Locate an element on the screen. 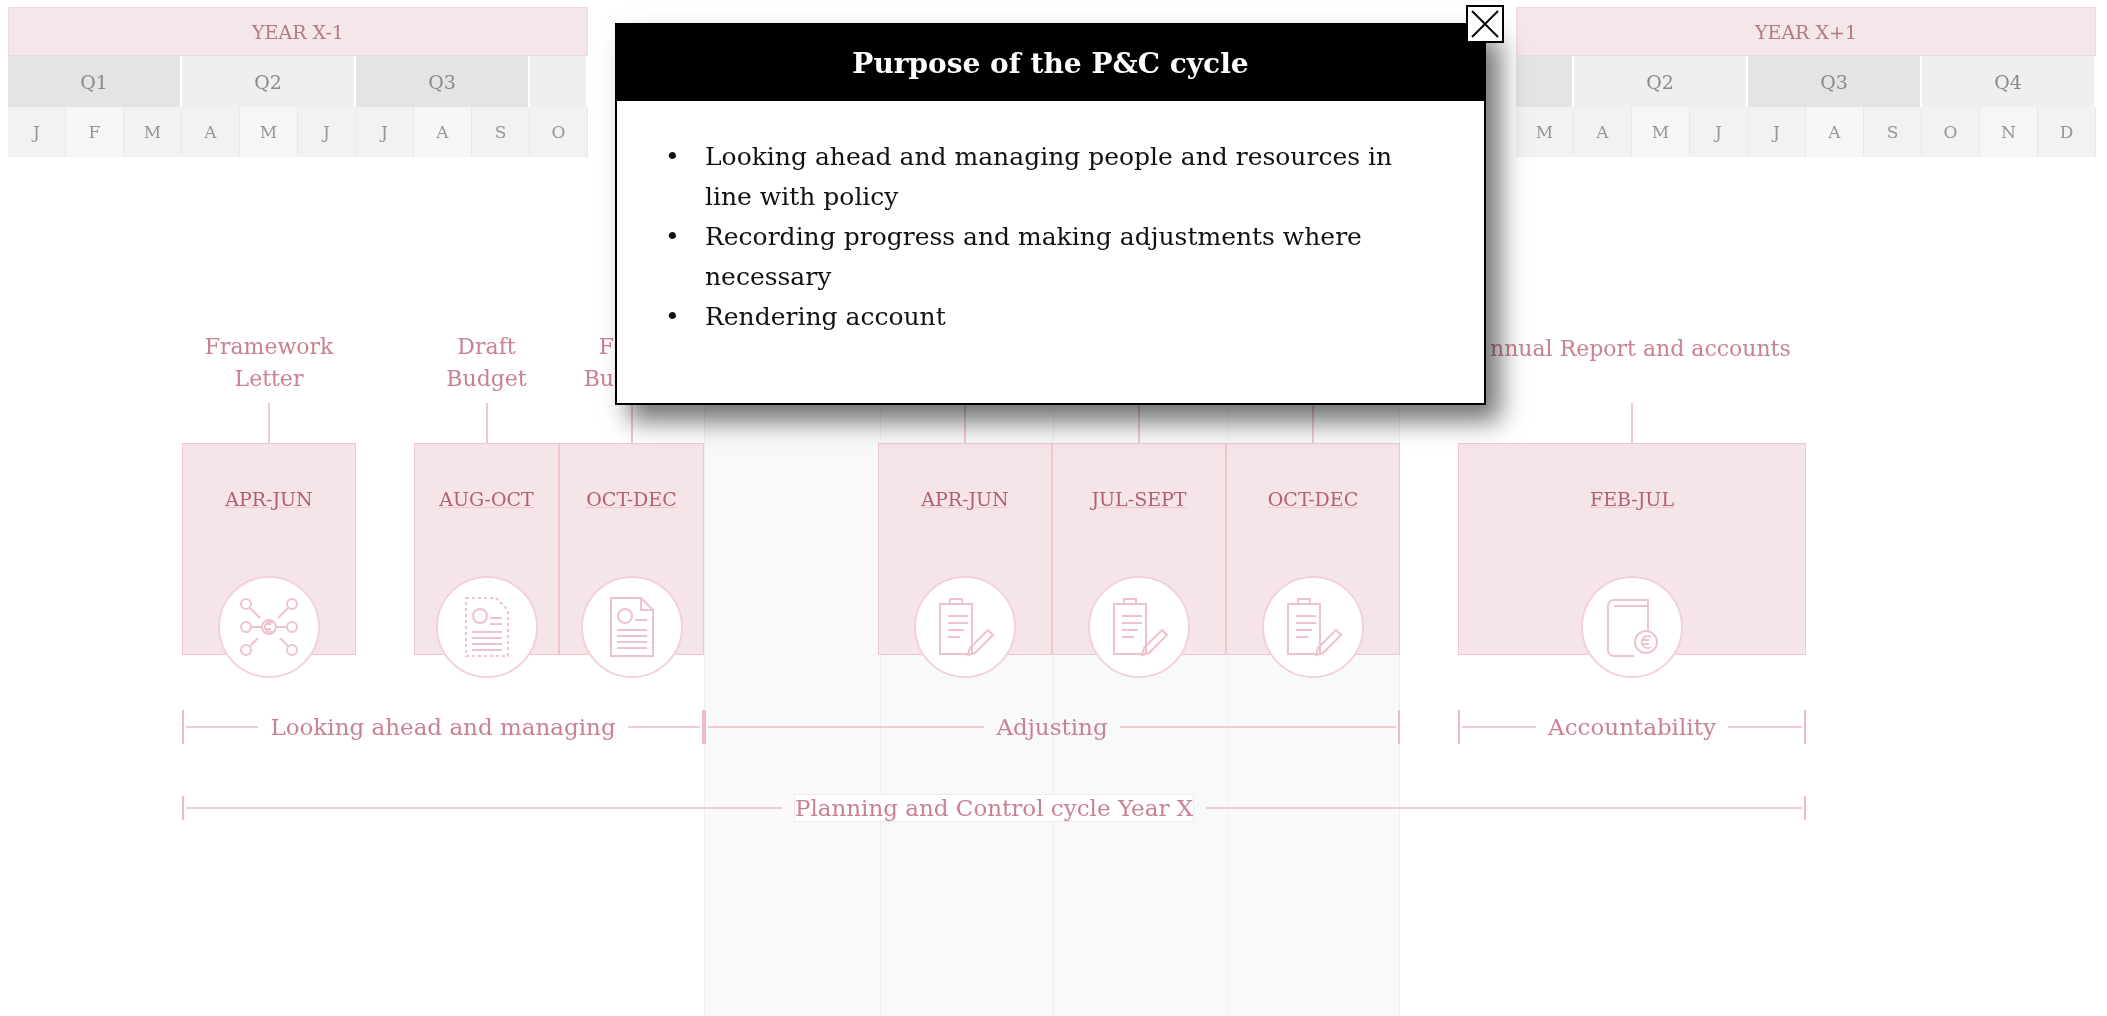 This screenshot has width=2107, height=1016. close-icon is located at coordinates (1485, 24).